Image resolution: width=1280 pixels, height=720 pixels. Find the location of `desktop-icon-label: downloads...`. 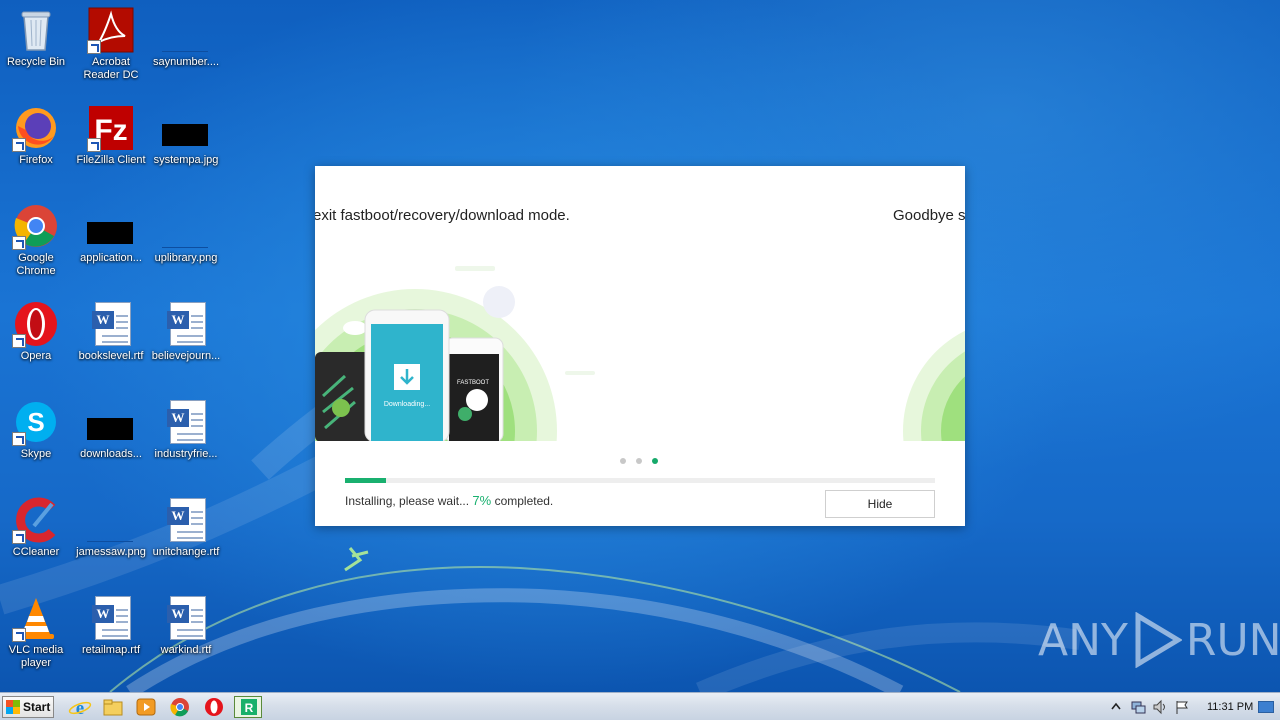

desktop-icon-label: downloads... is located at coordinates (111, 454).